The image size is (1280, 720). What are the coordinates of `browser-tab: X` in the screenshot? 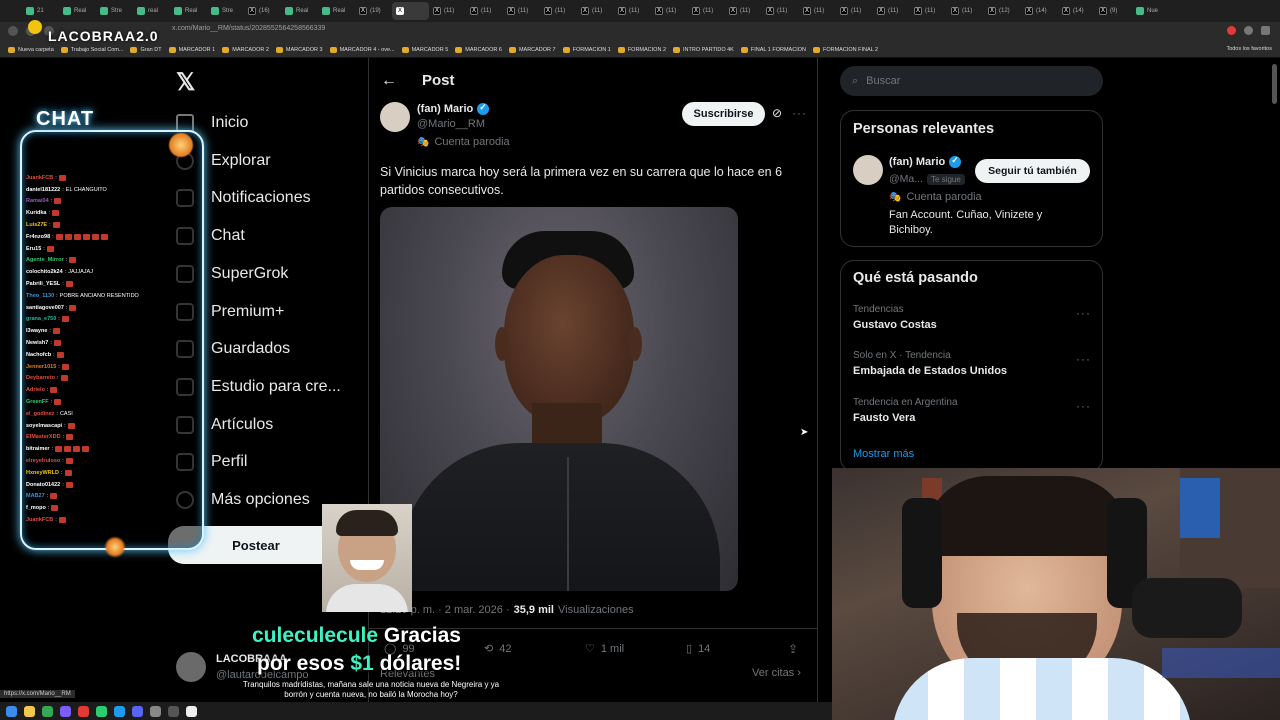 It's located at (410, 11).